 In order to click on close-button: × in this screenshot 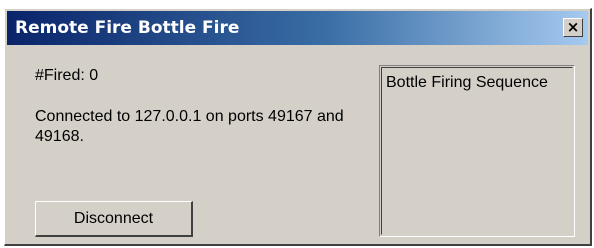, I will do `click(573, 27)`.